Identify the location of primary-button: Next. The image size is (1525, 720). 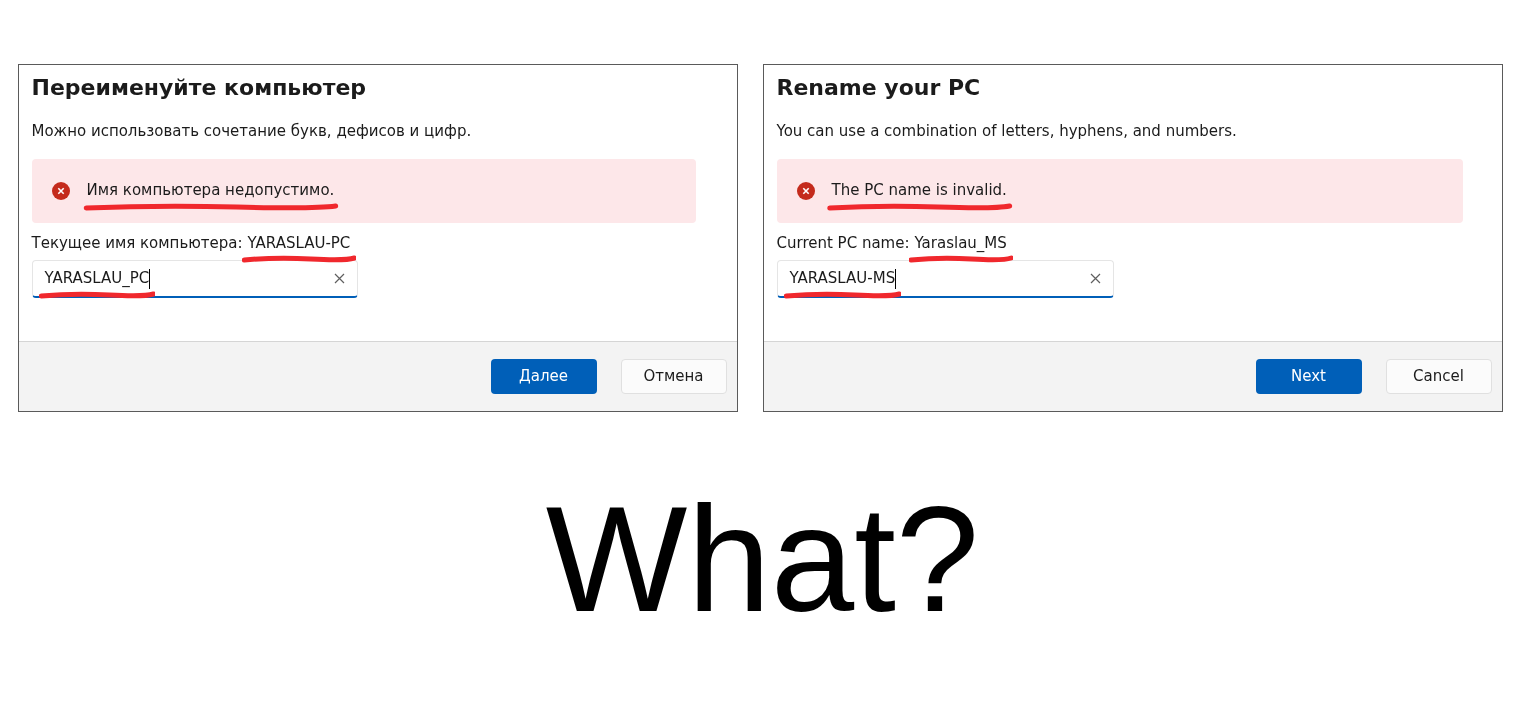
(1308, 376).